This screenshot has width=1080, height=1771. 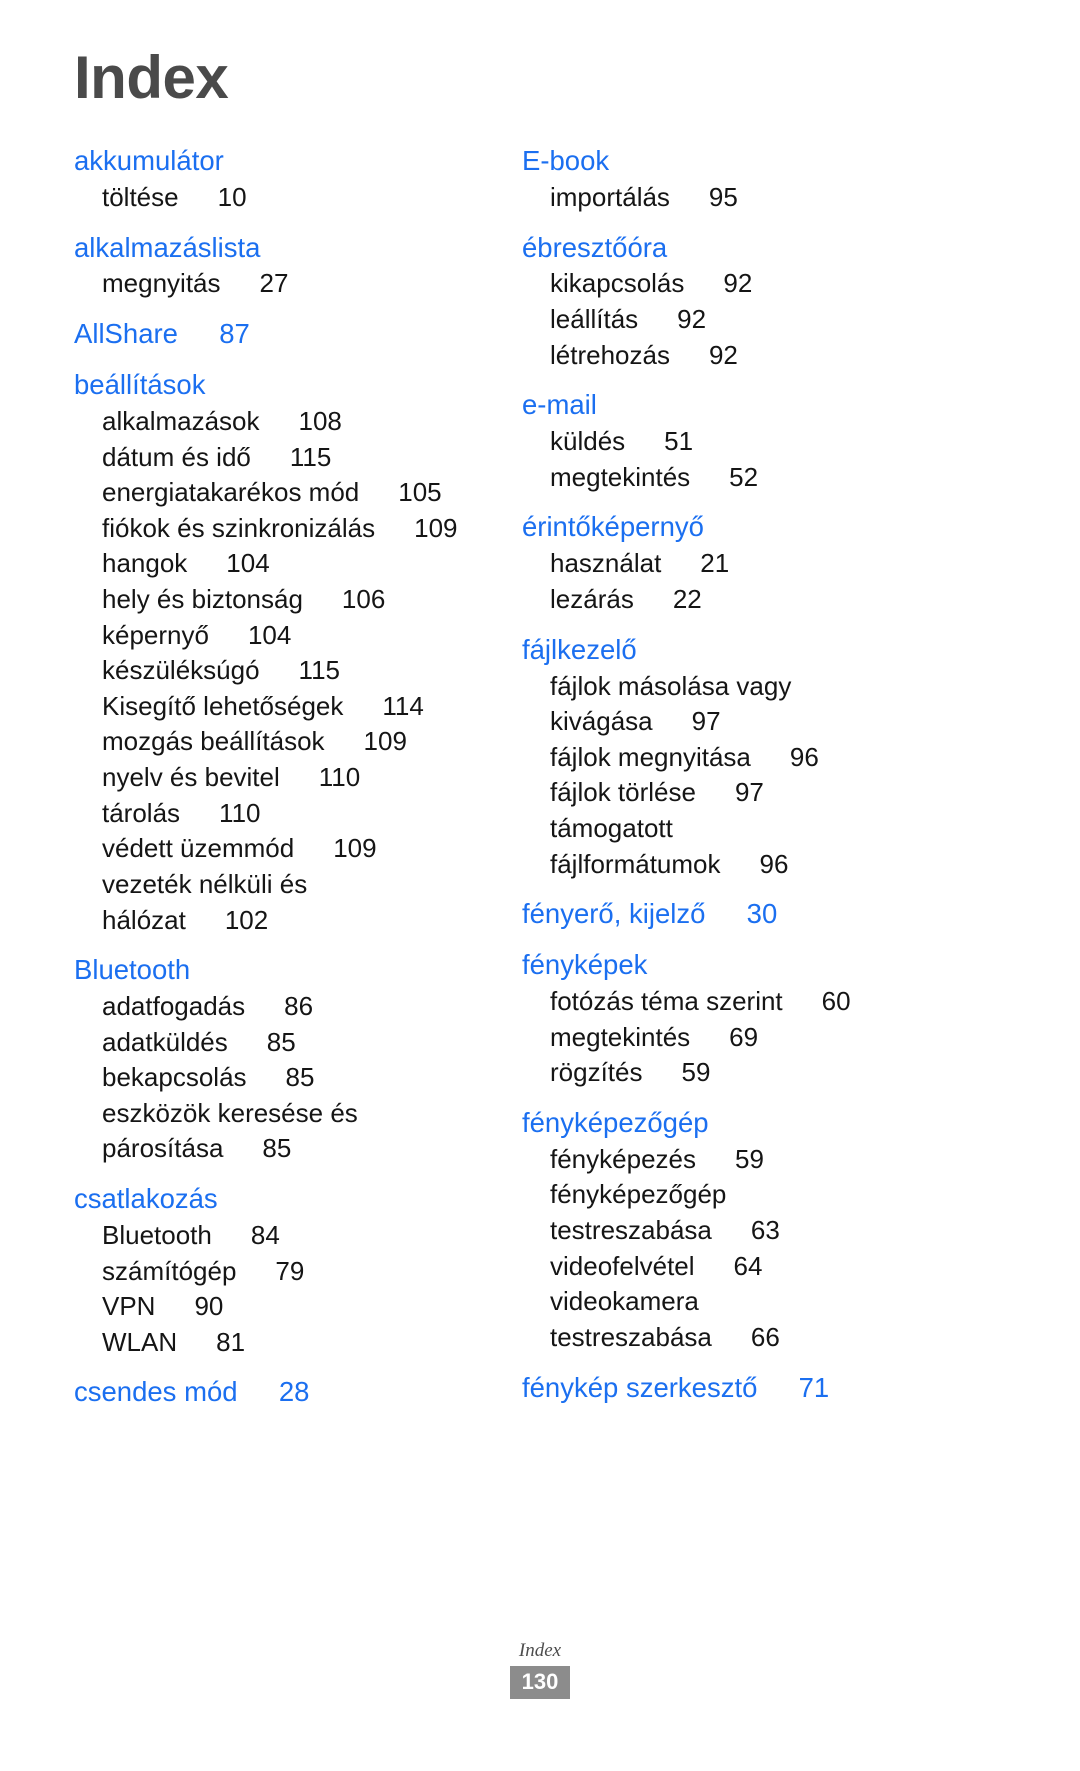 What do you see at coordinates (540, 1650) in the screenshot?
I see `footer-label: Index` at bounding box center [540, 1650].